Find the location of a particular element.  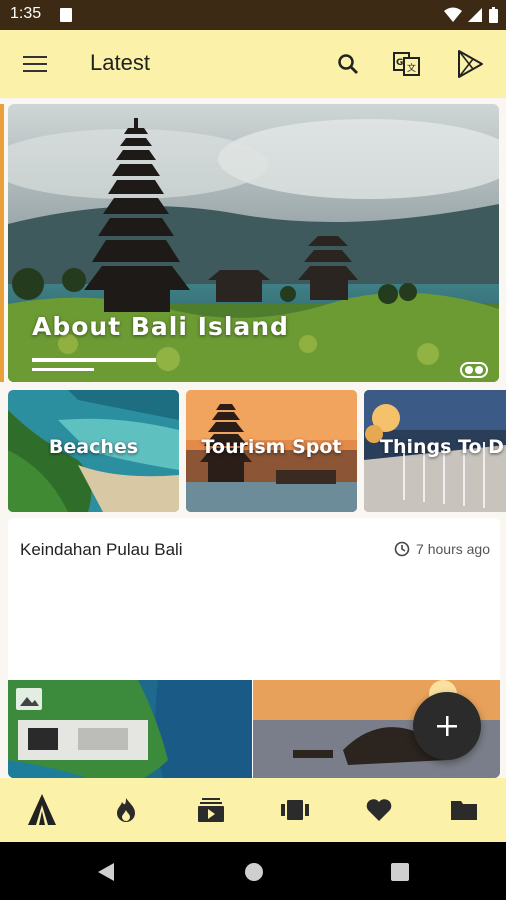

search-icon is located at coordinates (348, 64).